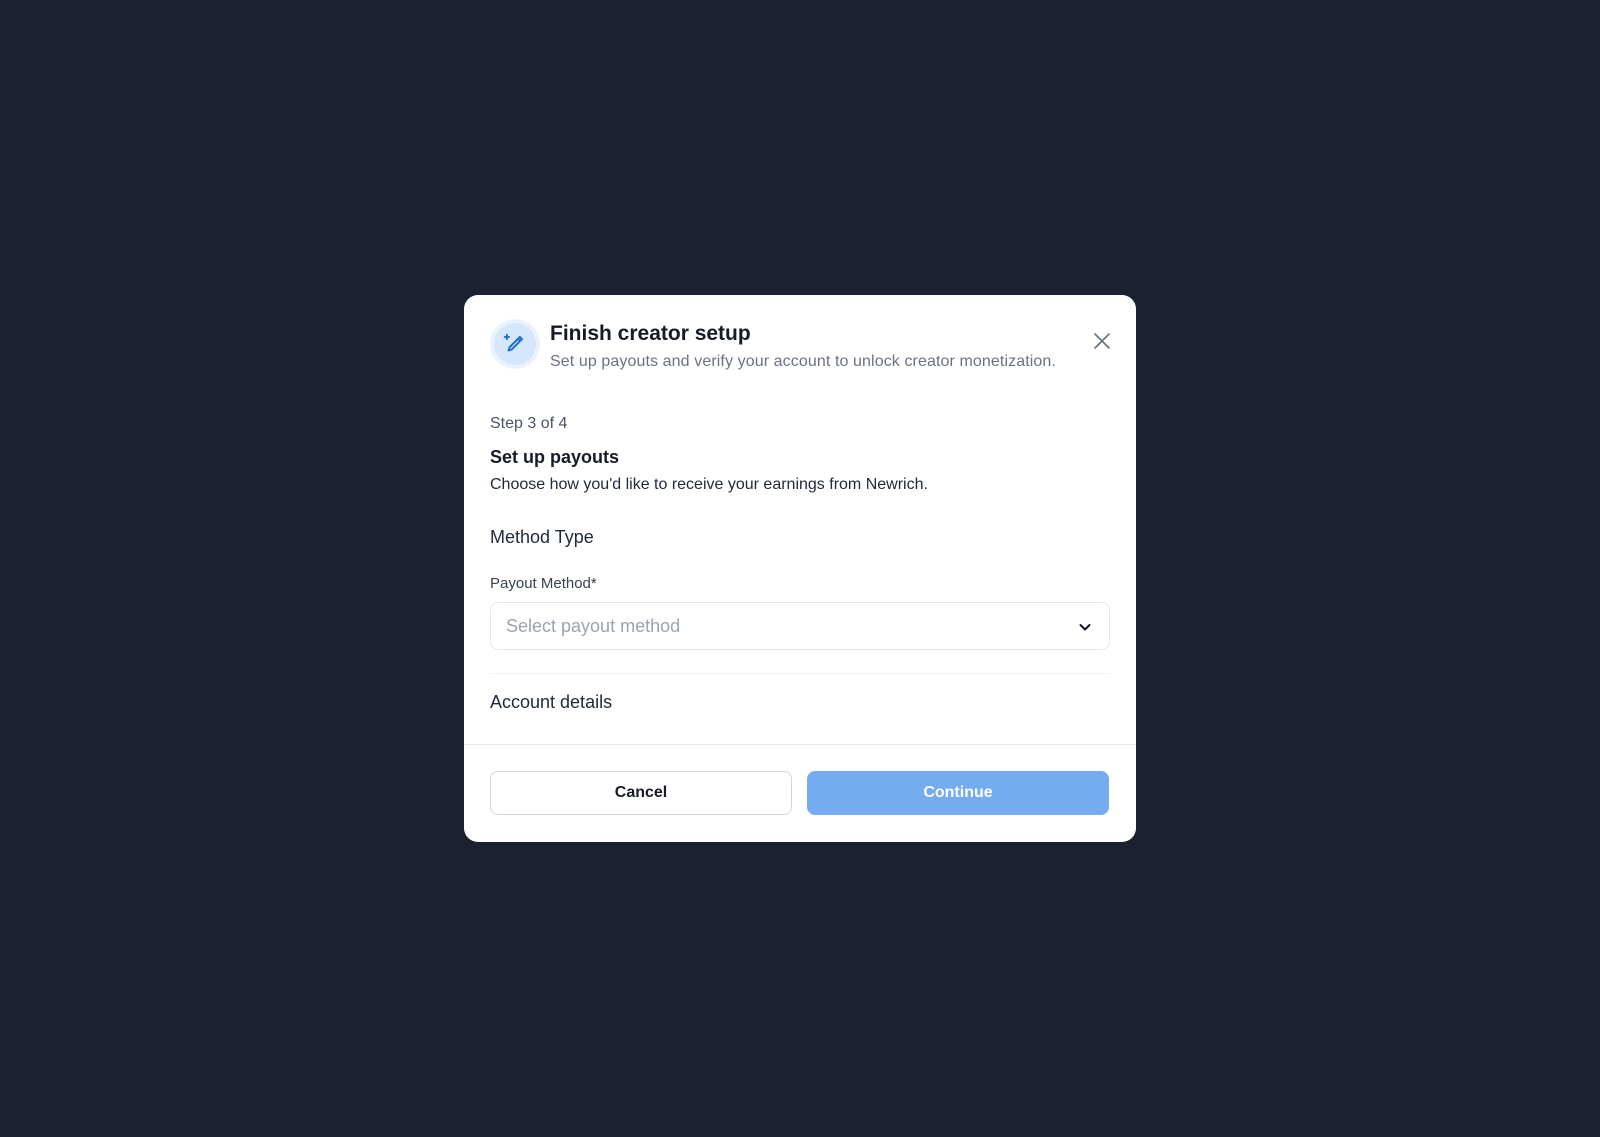  Describe the element at coordinates (543, 583) in the screenshot. I see `payout-method-label: Payout Method*` at that location.